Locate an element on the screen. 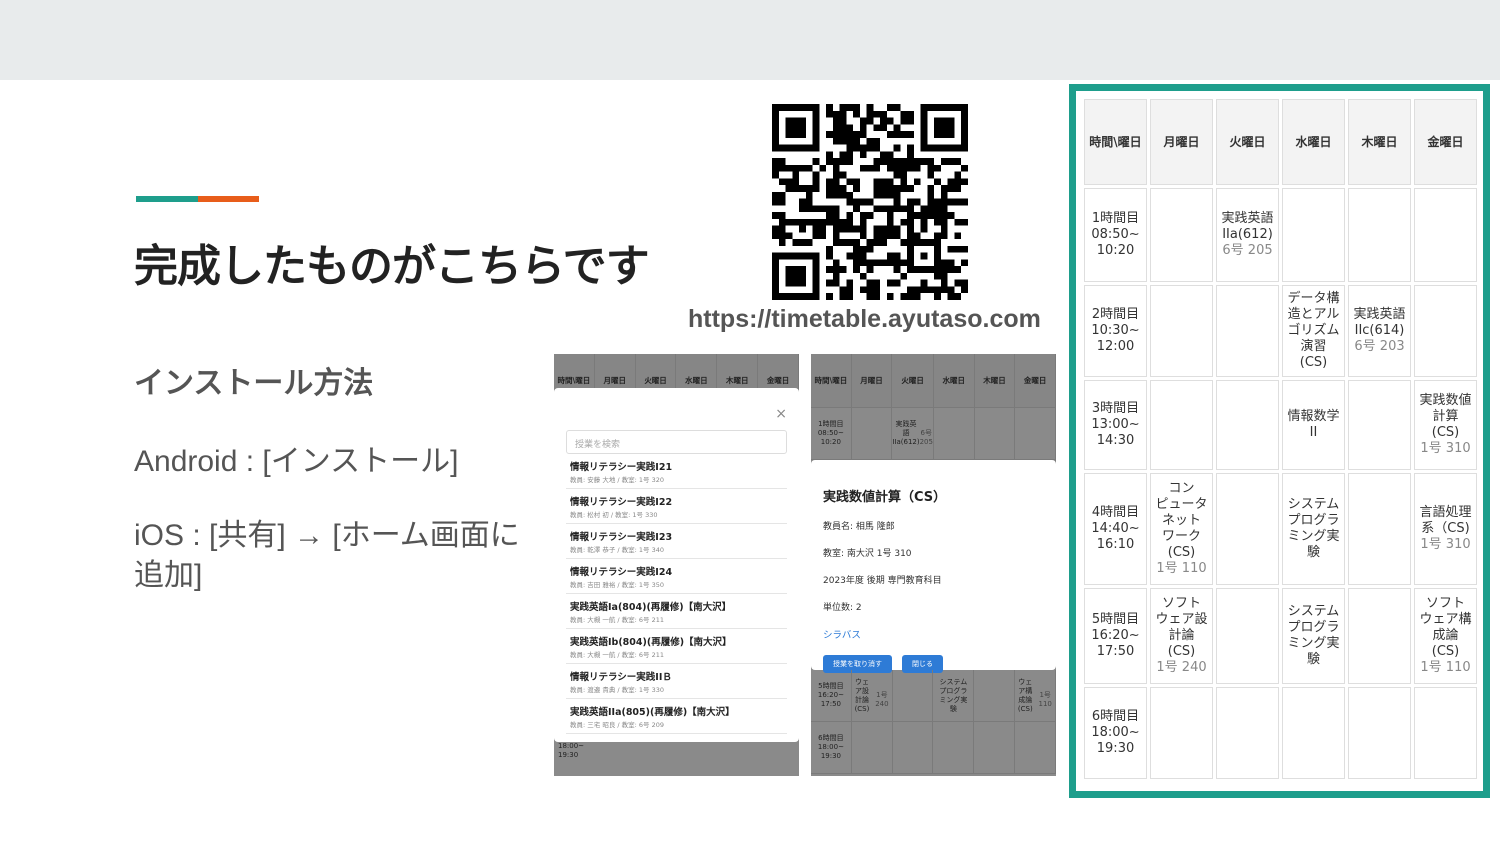  course-name: 実践英語 IIa(612) is located at coordinates (1247, 226).